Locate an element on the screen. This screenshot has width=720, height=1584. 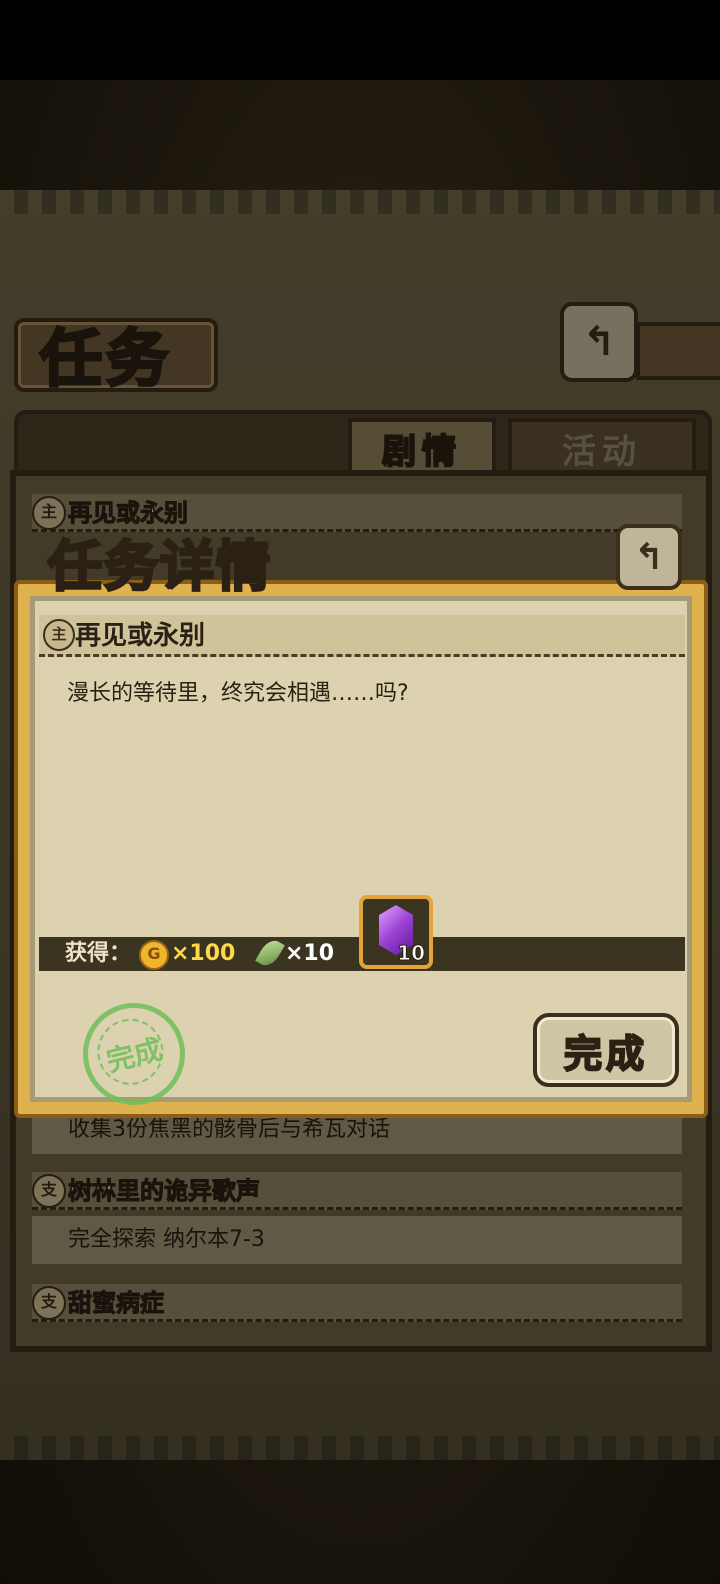
dialog-quest-header: 主 再见或永别 is located at coordinates (362, 636).